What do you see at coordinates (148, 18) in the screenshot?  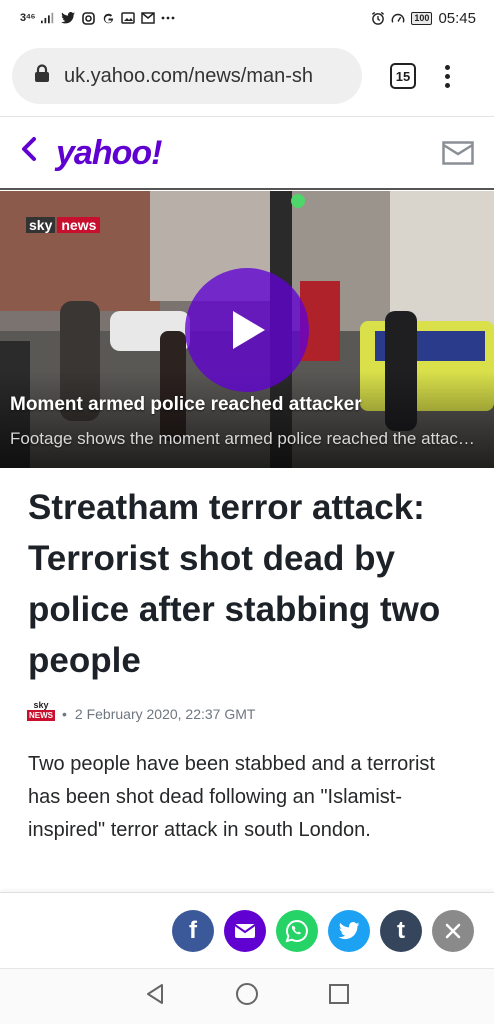 I see `mail-icon` at bounding box center [148, 18].